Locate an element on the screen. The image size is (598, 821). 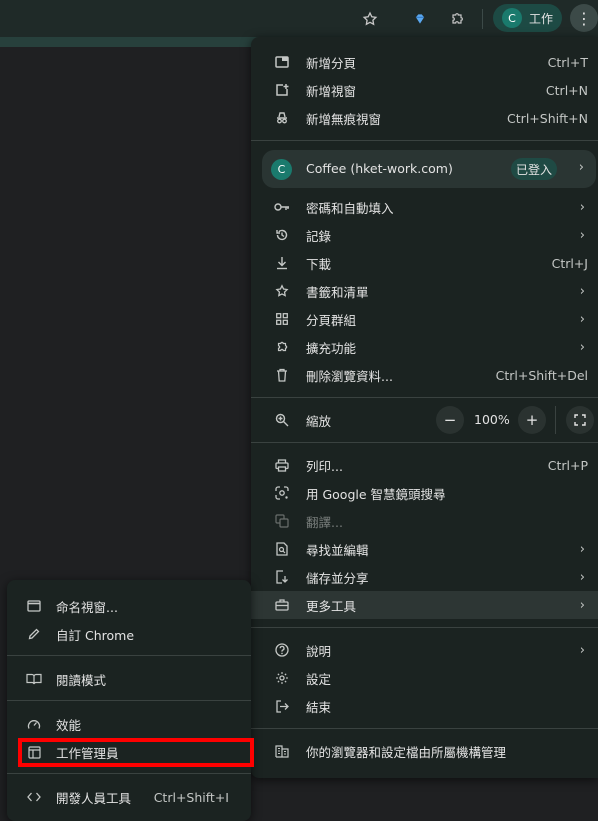
new-tab-icon is located at coordinates (282, 62).